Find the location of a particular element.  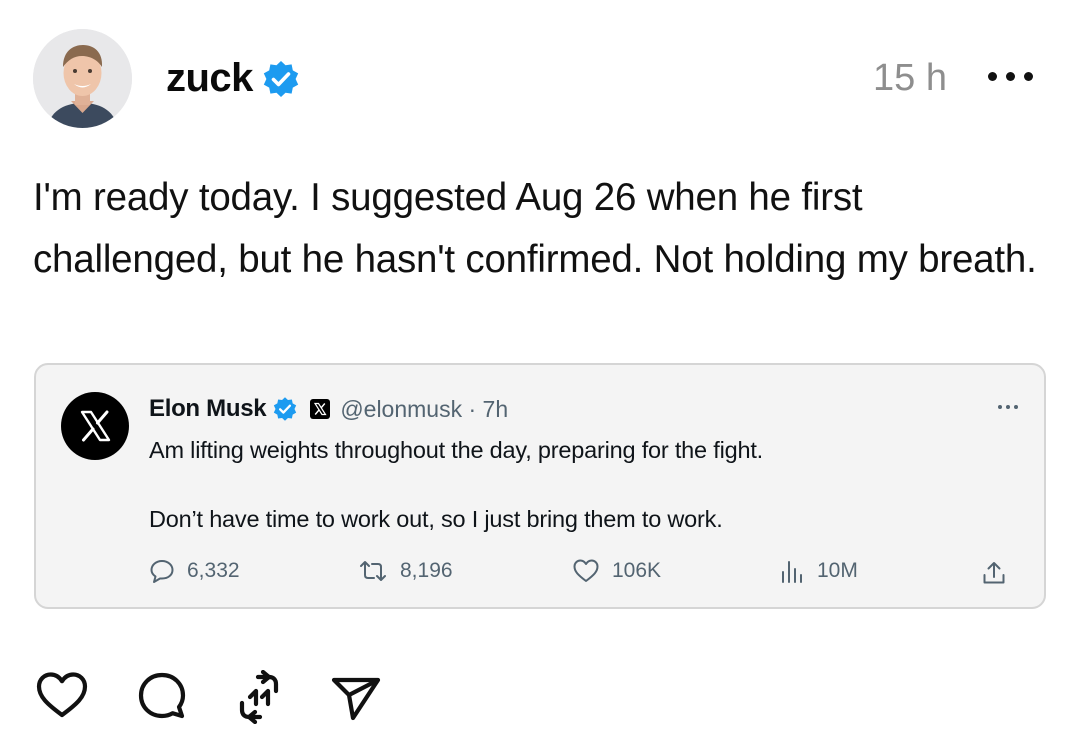

username: zuck is located at coordinates (209, 78).